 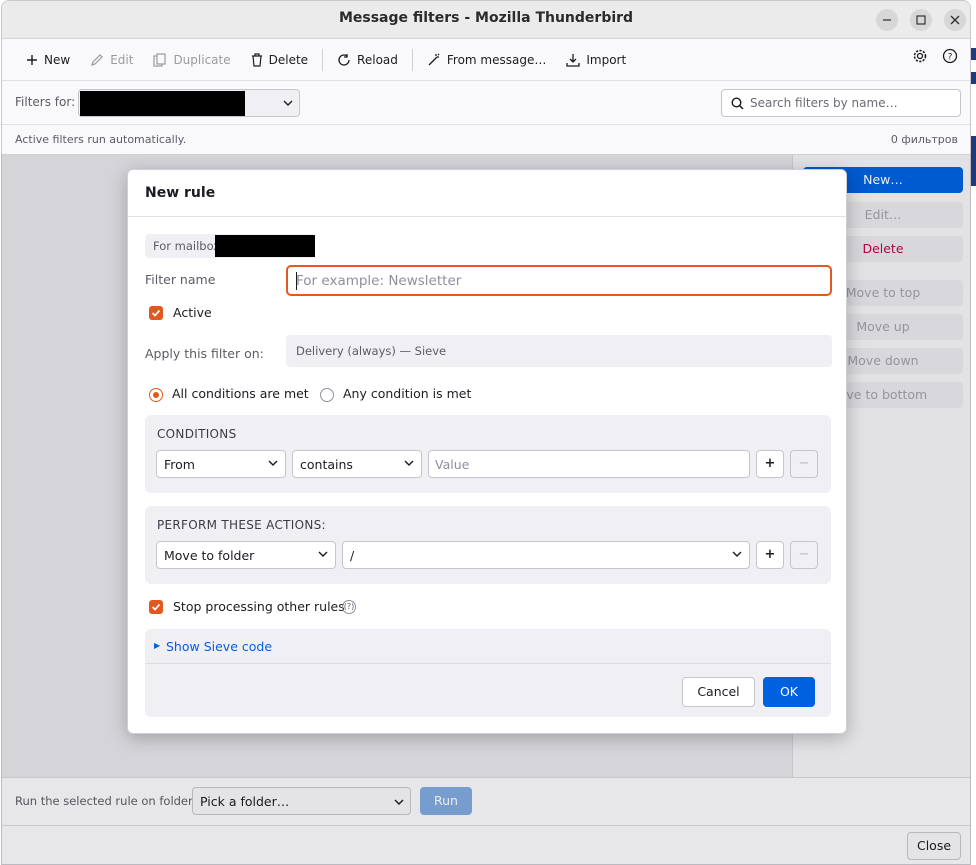 What do you see at coordinates (487, 193) in the screenshot?
I see `dialog-header: New rule` at bounding box center [487, 193].